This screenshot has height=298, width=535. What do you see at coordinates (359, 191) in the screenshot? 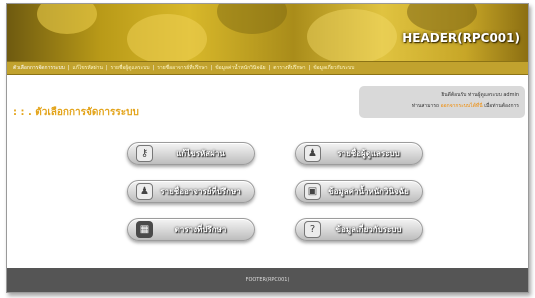
I see `weight-data-button: ▣ ข้อมูลค่าน้ำหนักวินิจฉัย` at bounding box center [359, 191].